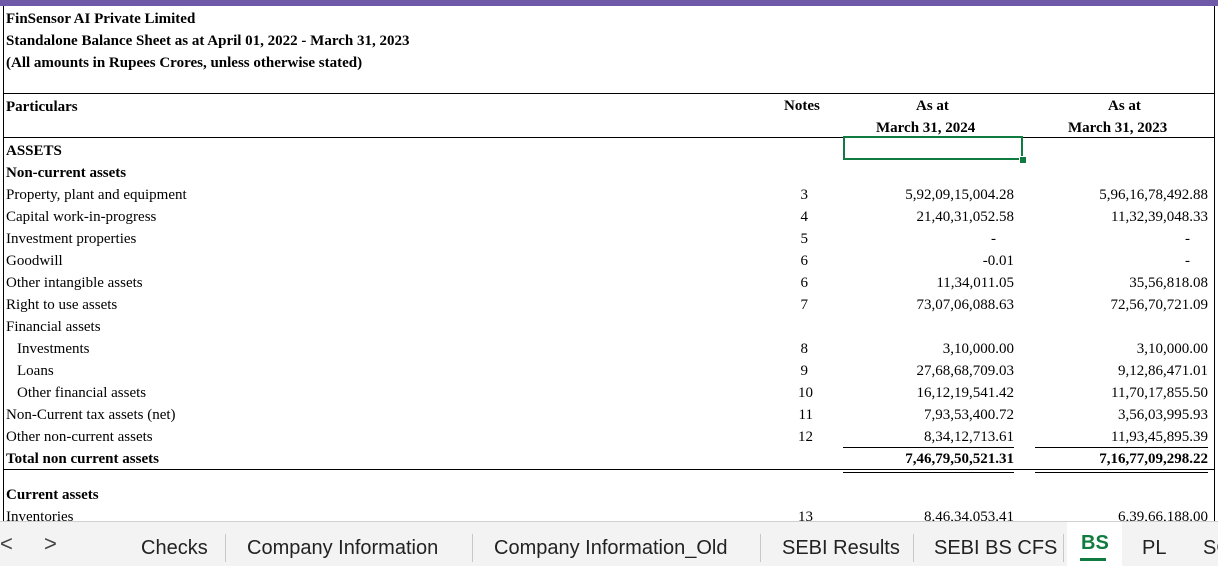 This screenshot has height=566, width=1218. Describe the element at coordinates (804, 261) in the screenshot. I see `row-goodwill-note: 6` at that location.